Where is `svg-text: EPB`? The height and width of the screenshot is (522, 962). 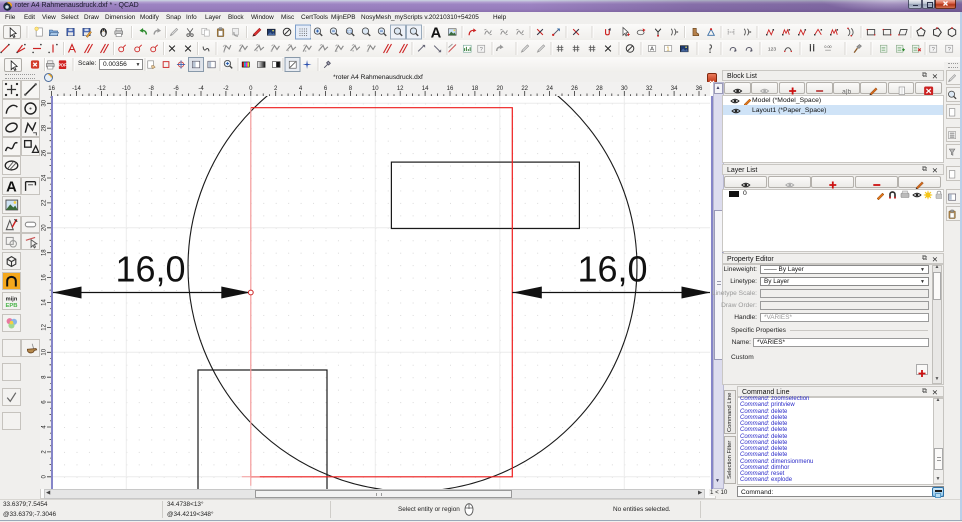 svg-text: EPB is located at coordinates (11, 306).